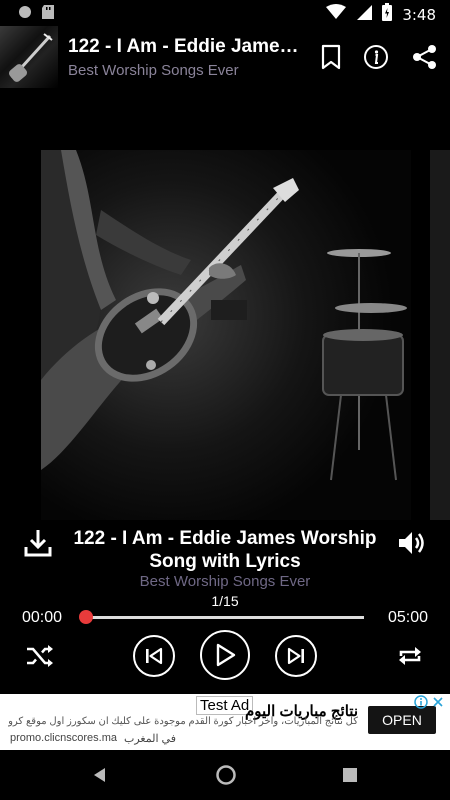 Image resolution: width=450 pixels, height=800 pixels. Describe the element at coordinates (421, 702) in the screenshot. I see `ad-info-icon` at that location.